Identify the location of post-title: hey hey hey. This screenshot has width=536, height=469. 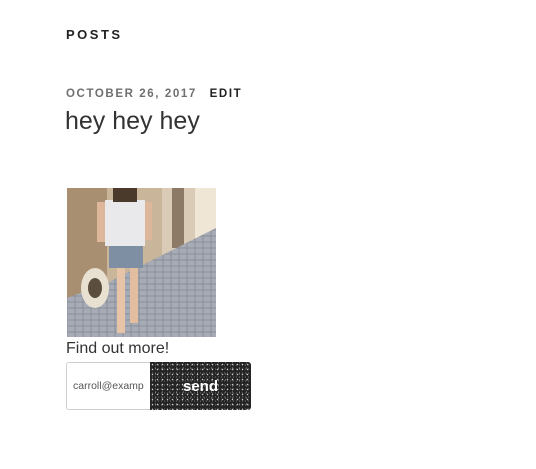
(132, 121).